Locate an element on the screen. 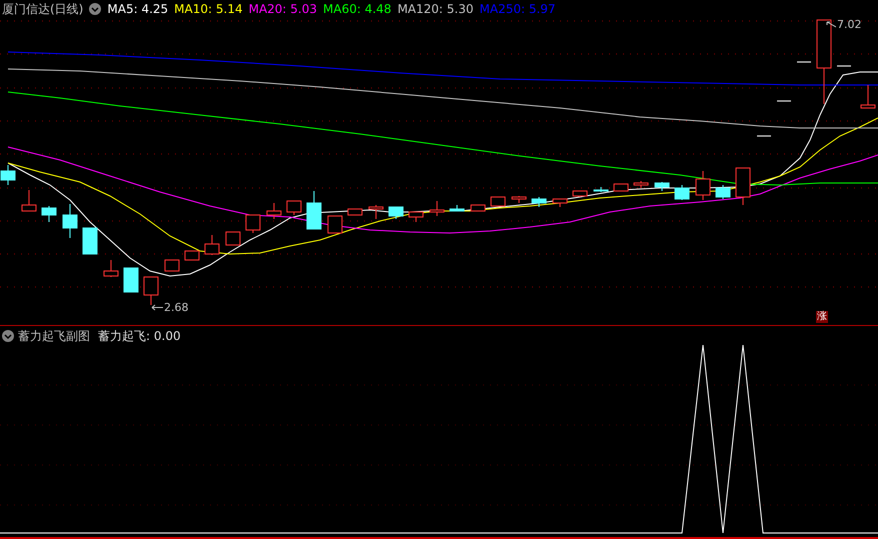  high-price-label: 7.02 is located at coordinates (849, 24).